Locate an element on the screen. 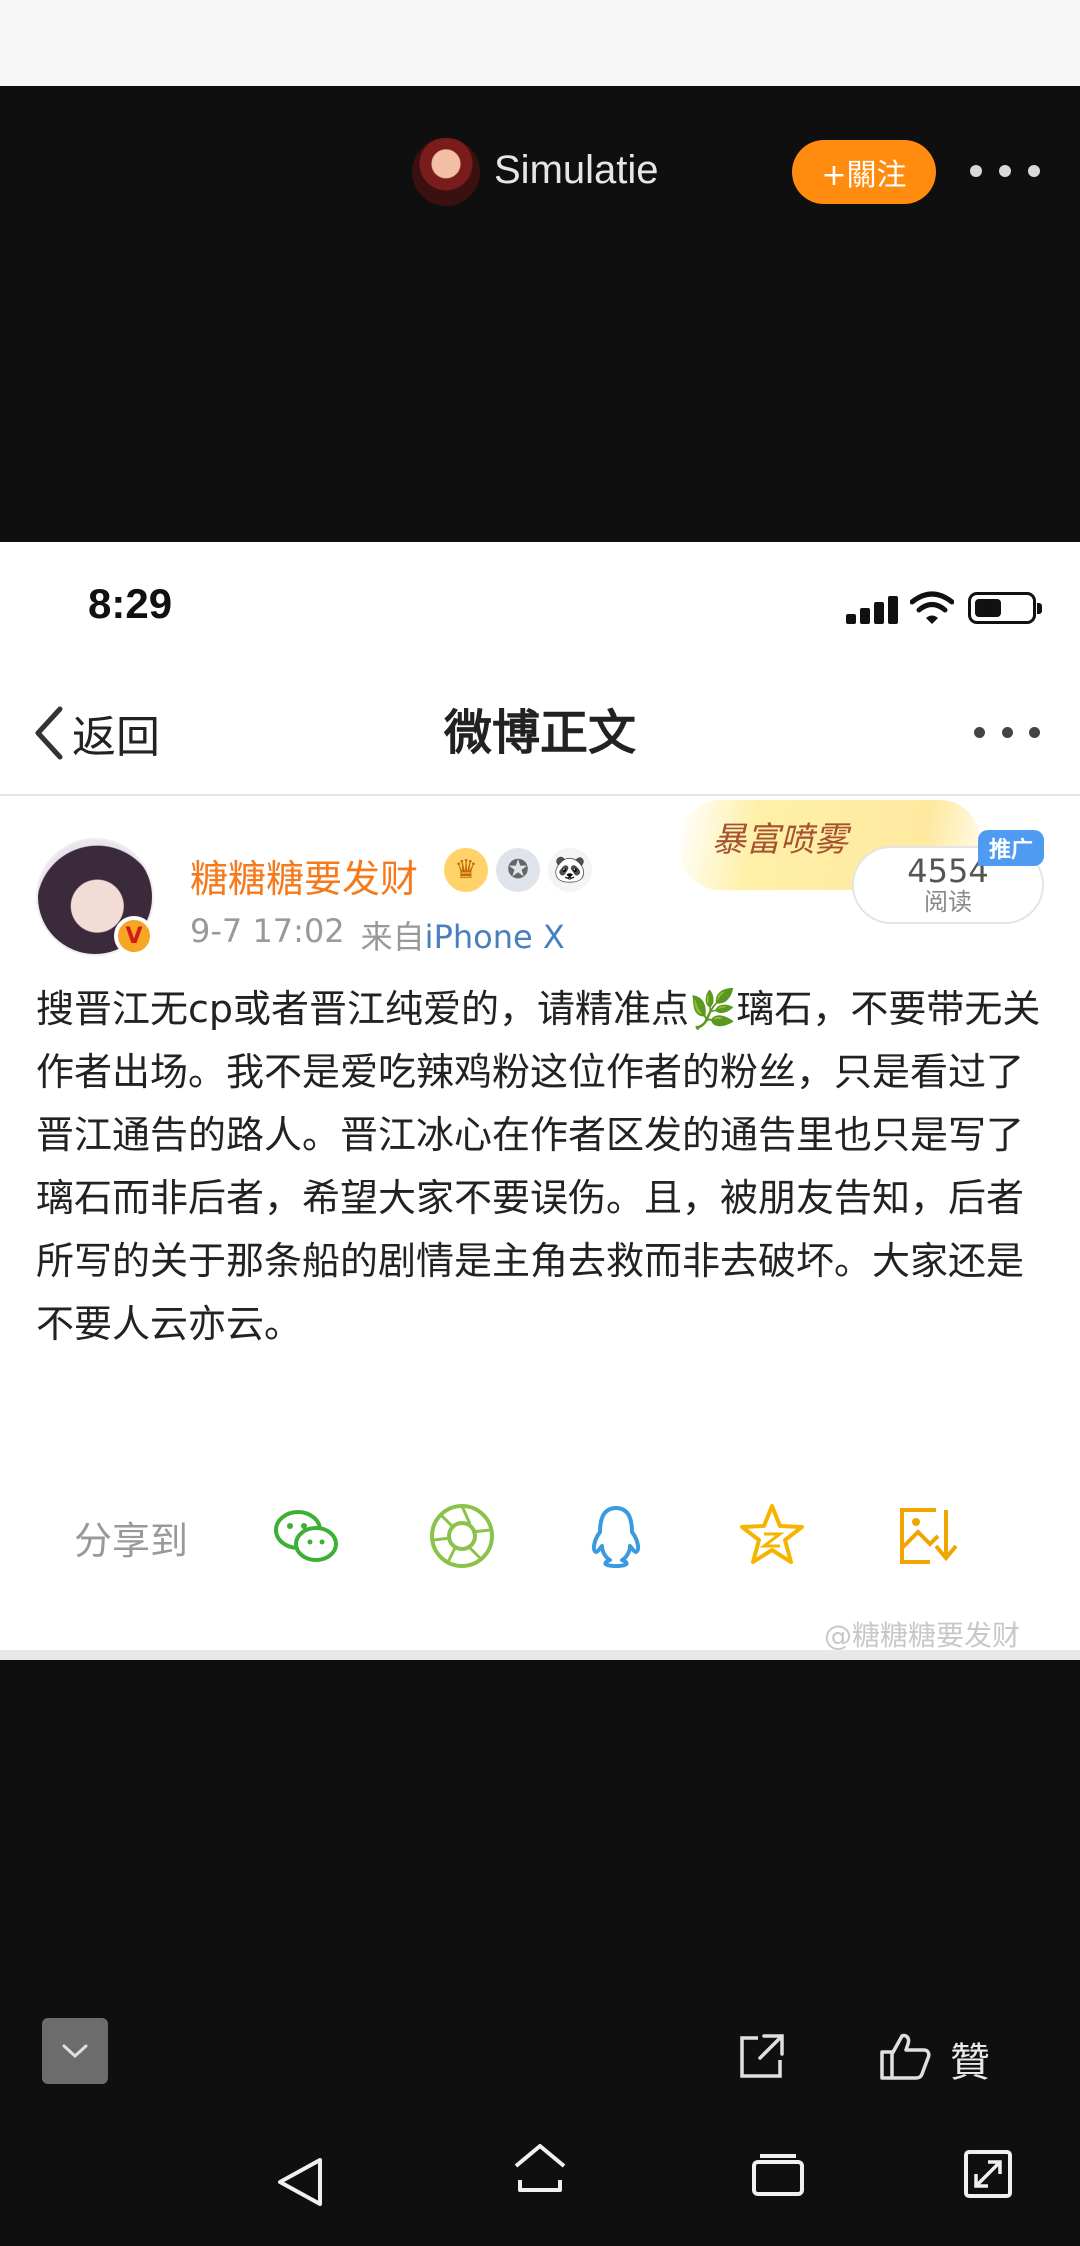 This screenshot has height=2246, width=1080. back-button: 返回 is located at coordinates (96, 733).